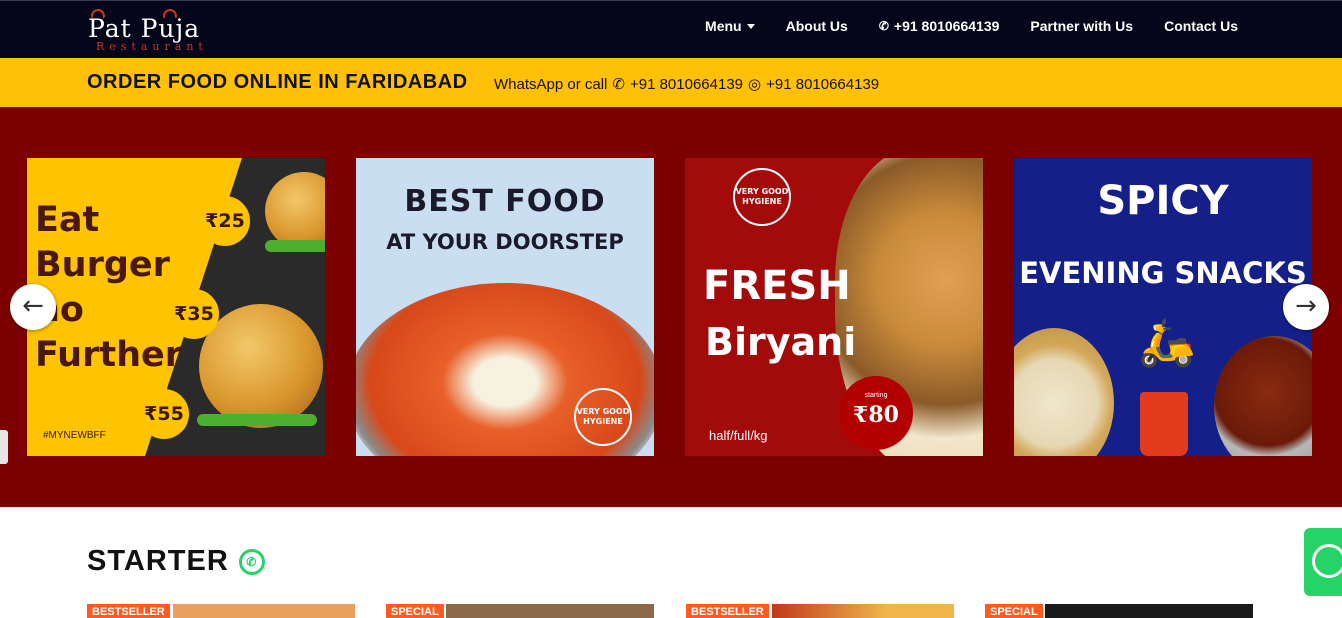 The width and height of the screenshot is (1342, 618). Describe the element at coordinates (505, 201) in the screenshot. I see `slide-title: BEST FOOD` at that location.